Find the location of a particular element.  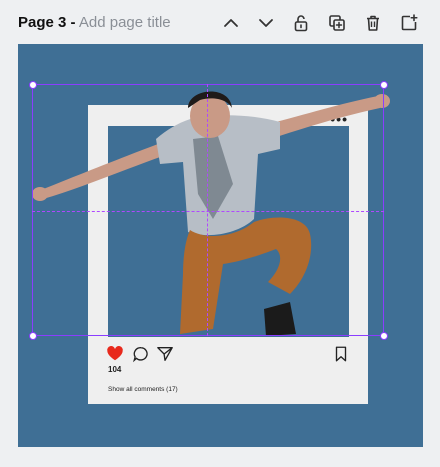

post-actions is located at coordinates (230, 357).